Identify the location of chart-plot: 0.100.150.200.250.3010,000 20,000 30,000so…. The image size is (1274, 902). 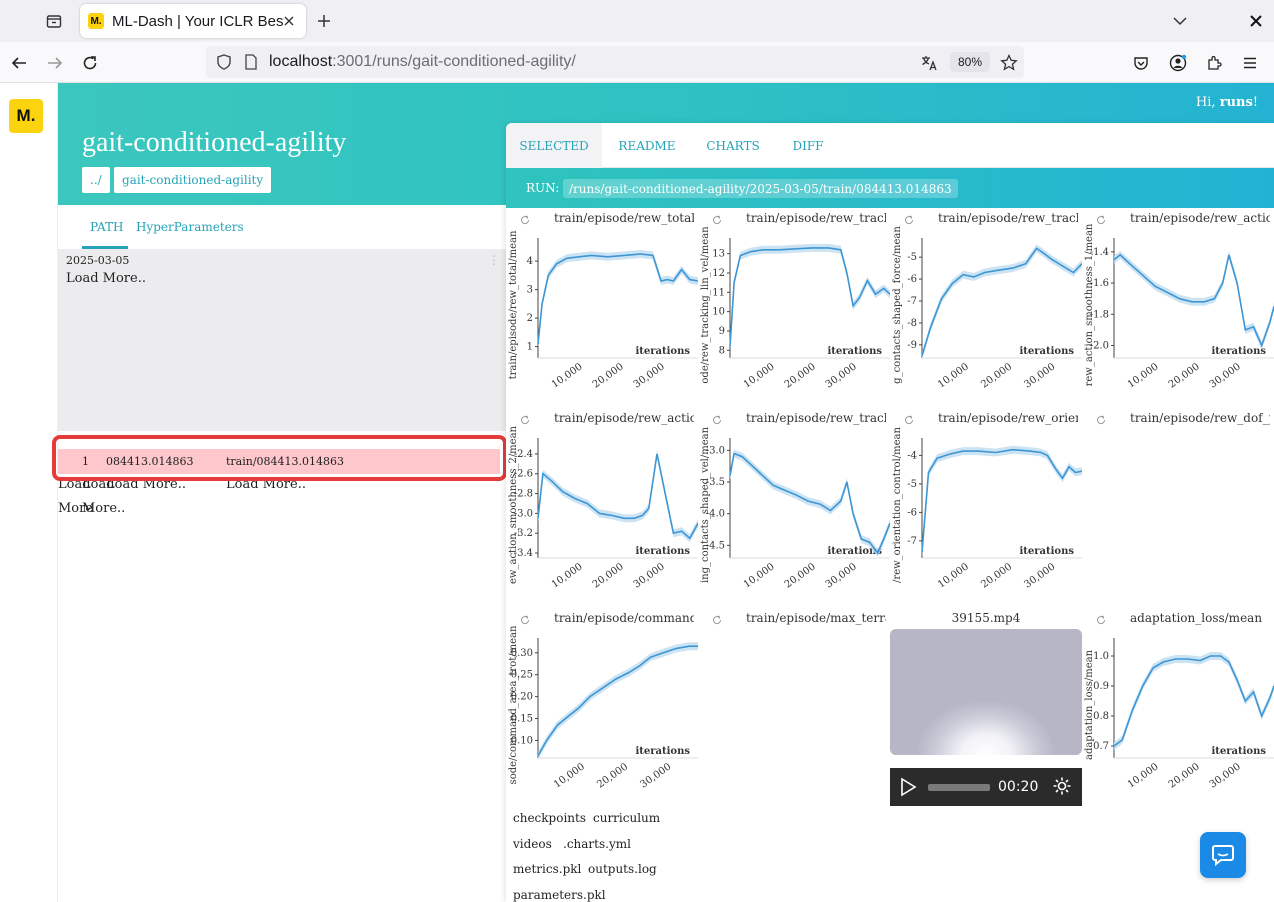
(603, 708).